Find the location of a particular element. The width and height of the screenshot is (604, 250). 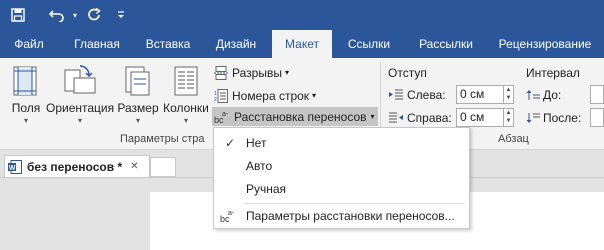

orientation-label: Ориентация is located at coordinates (80, 108).